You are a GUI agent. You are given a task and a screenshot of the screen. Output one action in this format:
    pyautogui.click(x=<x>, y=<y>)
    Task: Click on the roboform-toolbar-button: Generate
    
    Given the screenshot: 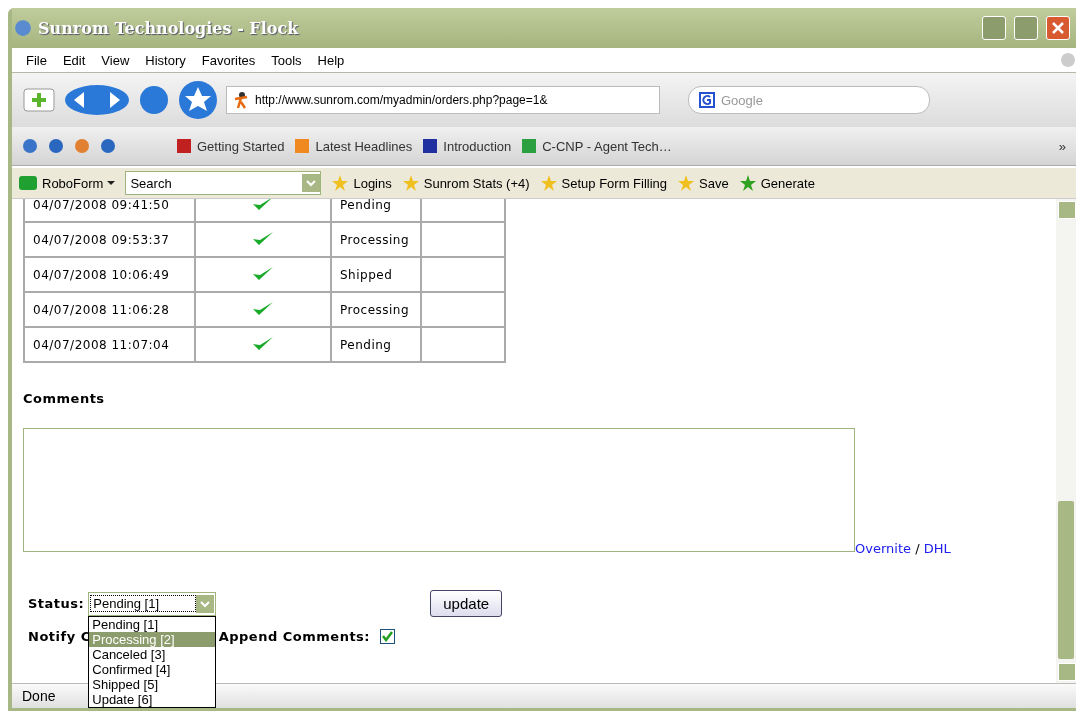 What is the action you would take?
    pyautogui.click(x=776, y=183)
    